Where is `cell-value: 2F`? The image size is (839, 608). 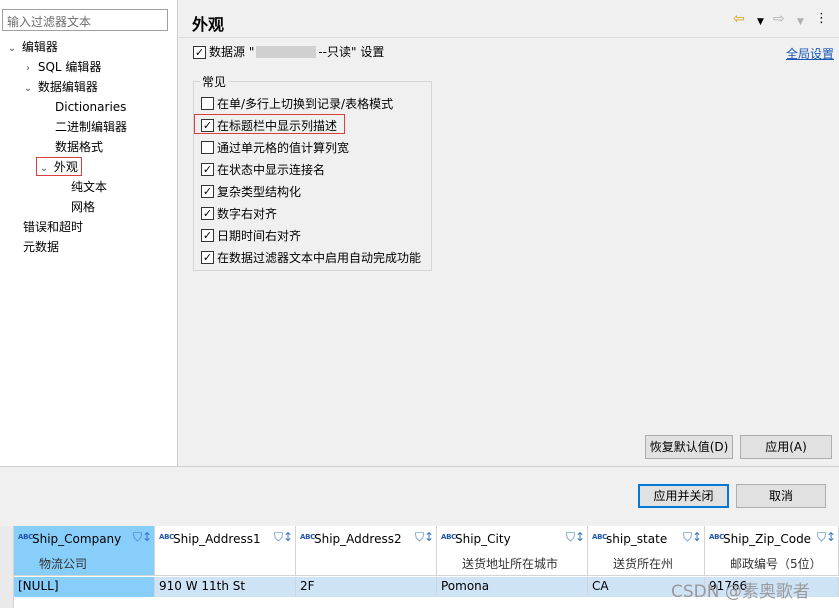
cell-value: 2F is located at coordinates (307, 586).